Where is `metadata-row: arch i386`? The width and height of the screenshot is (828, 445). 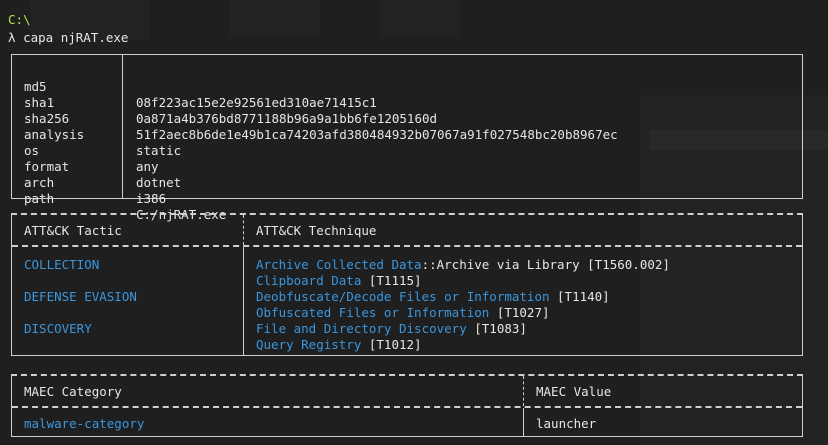
metadata-row: arch i386 is located at coordinates (95, 182).